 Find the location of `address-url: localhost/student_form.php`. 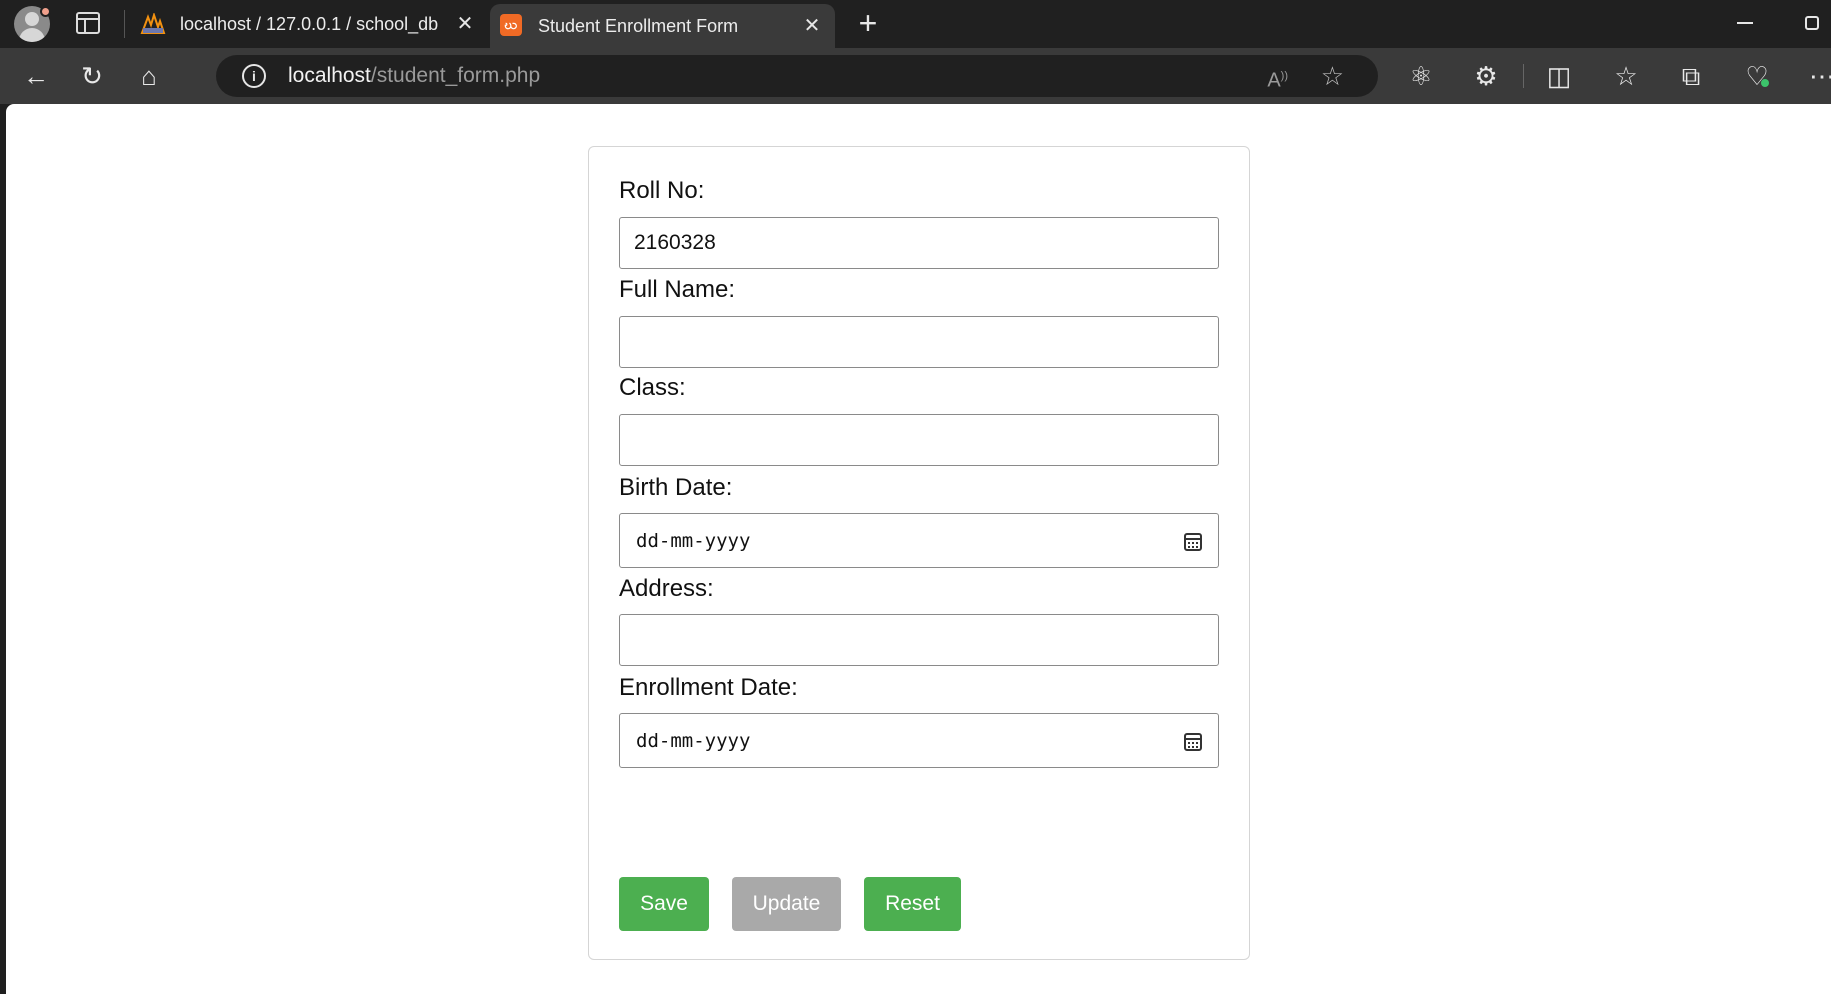

address-url: localhost/student_form.php is located at coordinates (414, 76).